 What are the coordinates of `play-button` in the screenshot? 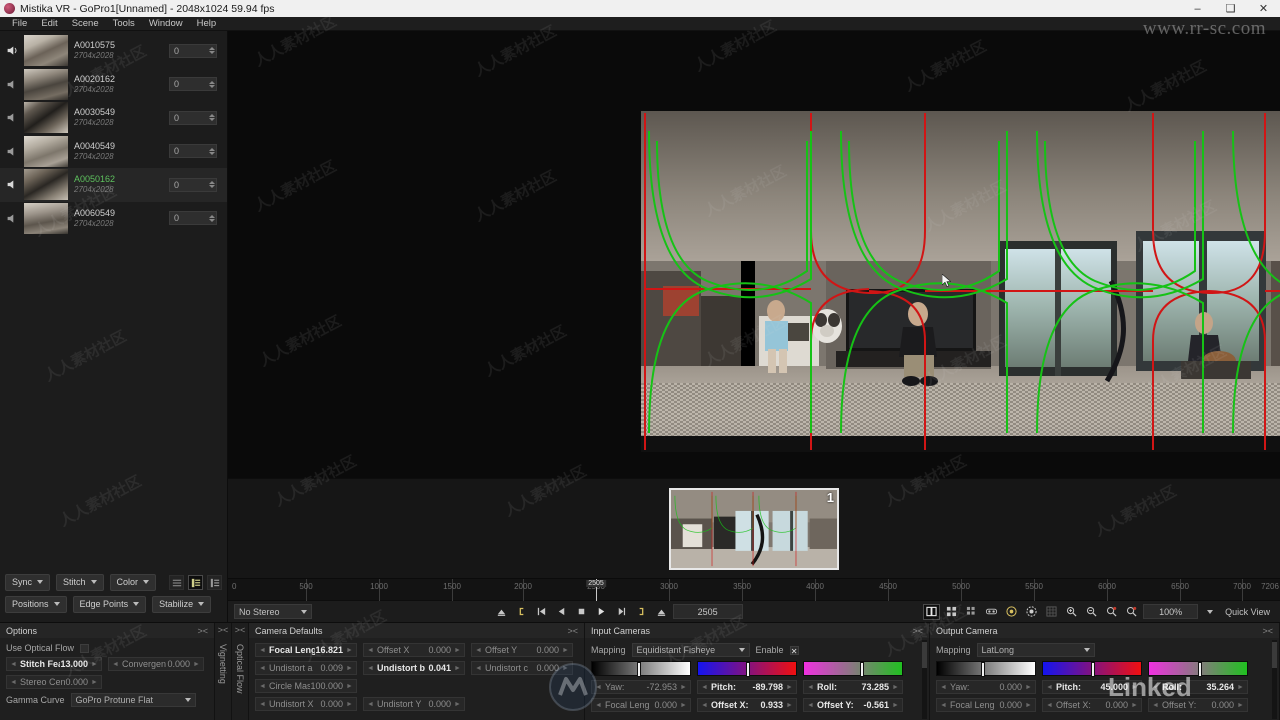 It's located at (601, 612).